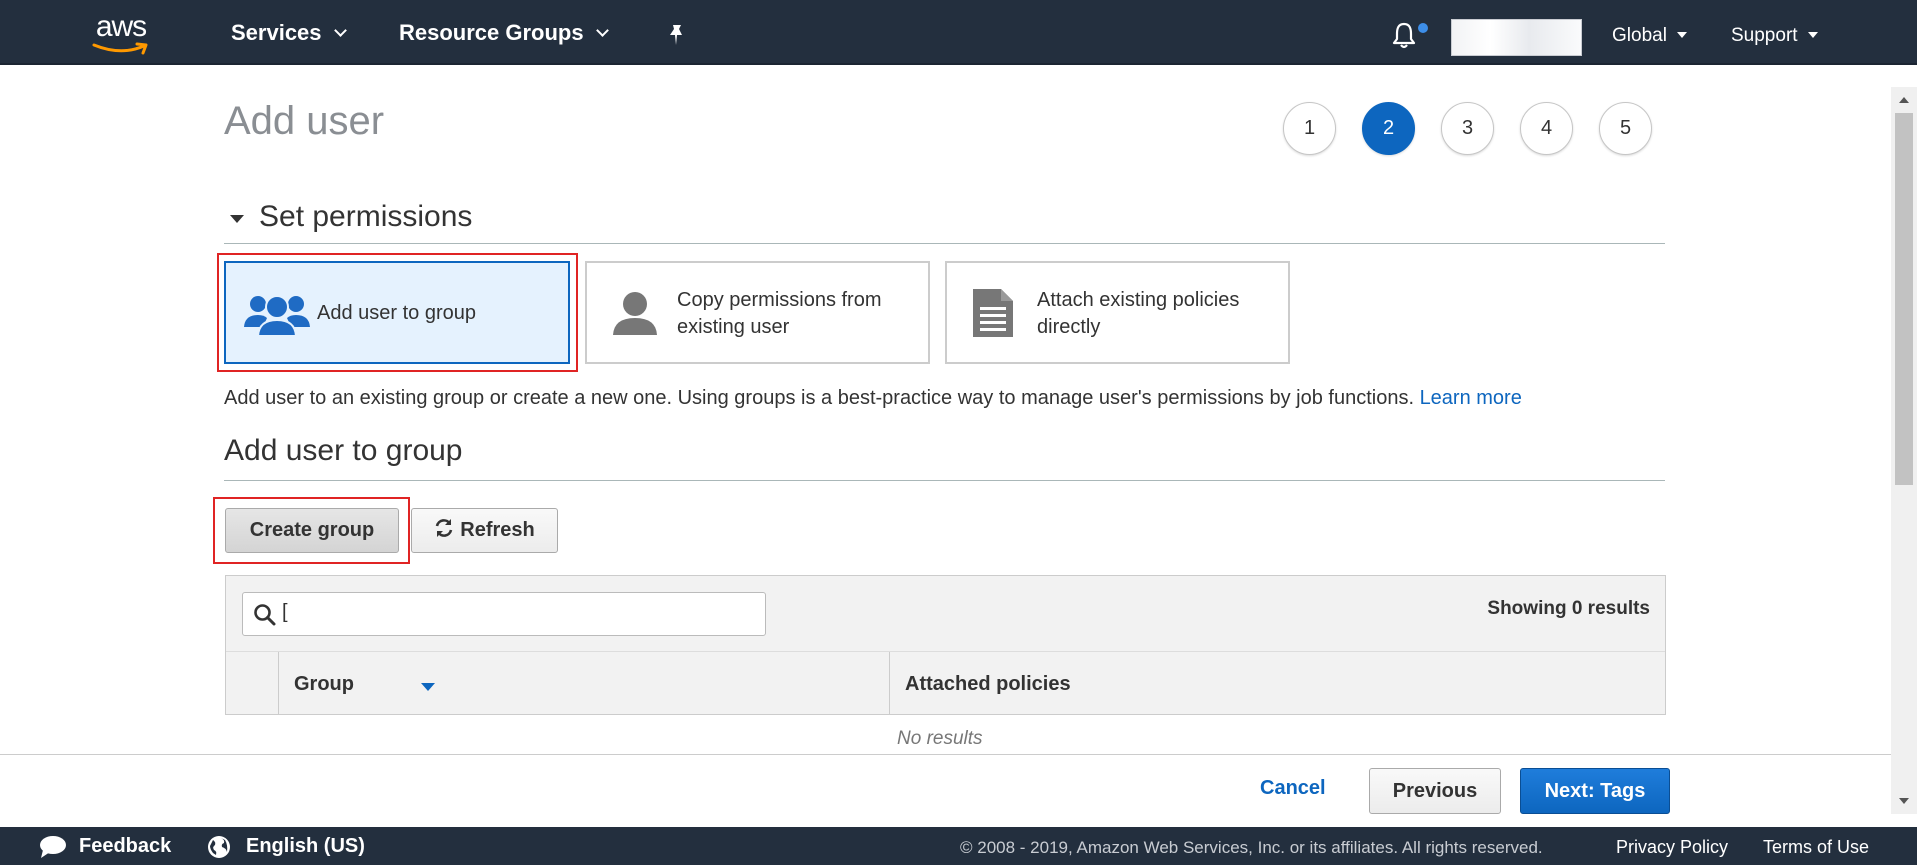 The height and width of the screenshot is (865, 1917). What do you see at coordinates (940, 738) in the screenshot?
I see `no-results-text: No results` at bounding box center [940, 738].